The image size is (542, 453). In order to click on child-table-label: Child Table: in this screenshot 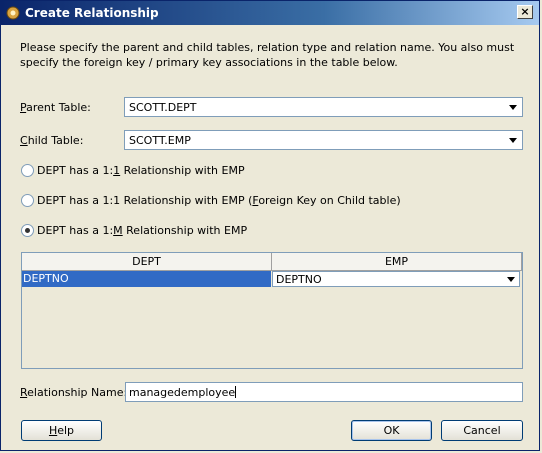, I will do `click(52, 140)`.